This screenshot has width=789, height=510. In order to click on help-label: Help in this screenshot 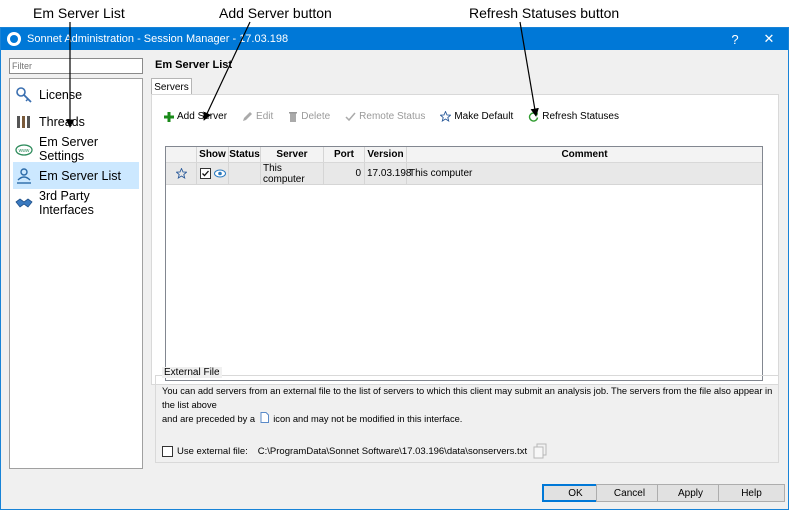, I will do `click(751, 493)`.